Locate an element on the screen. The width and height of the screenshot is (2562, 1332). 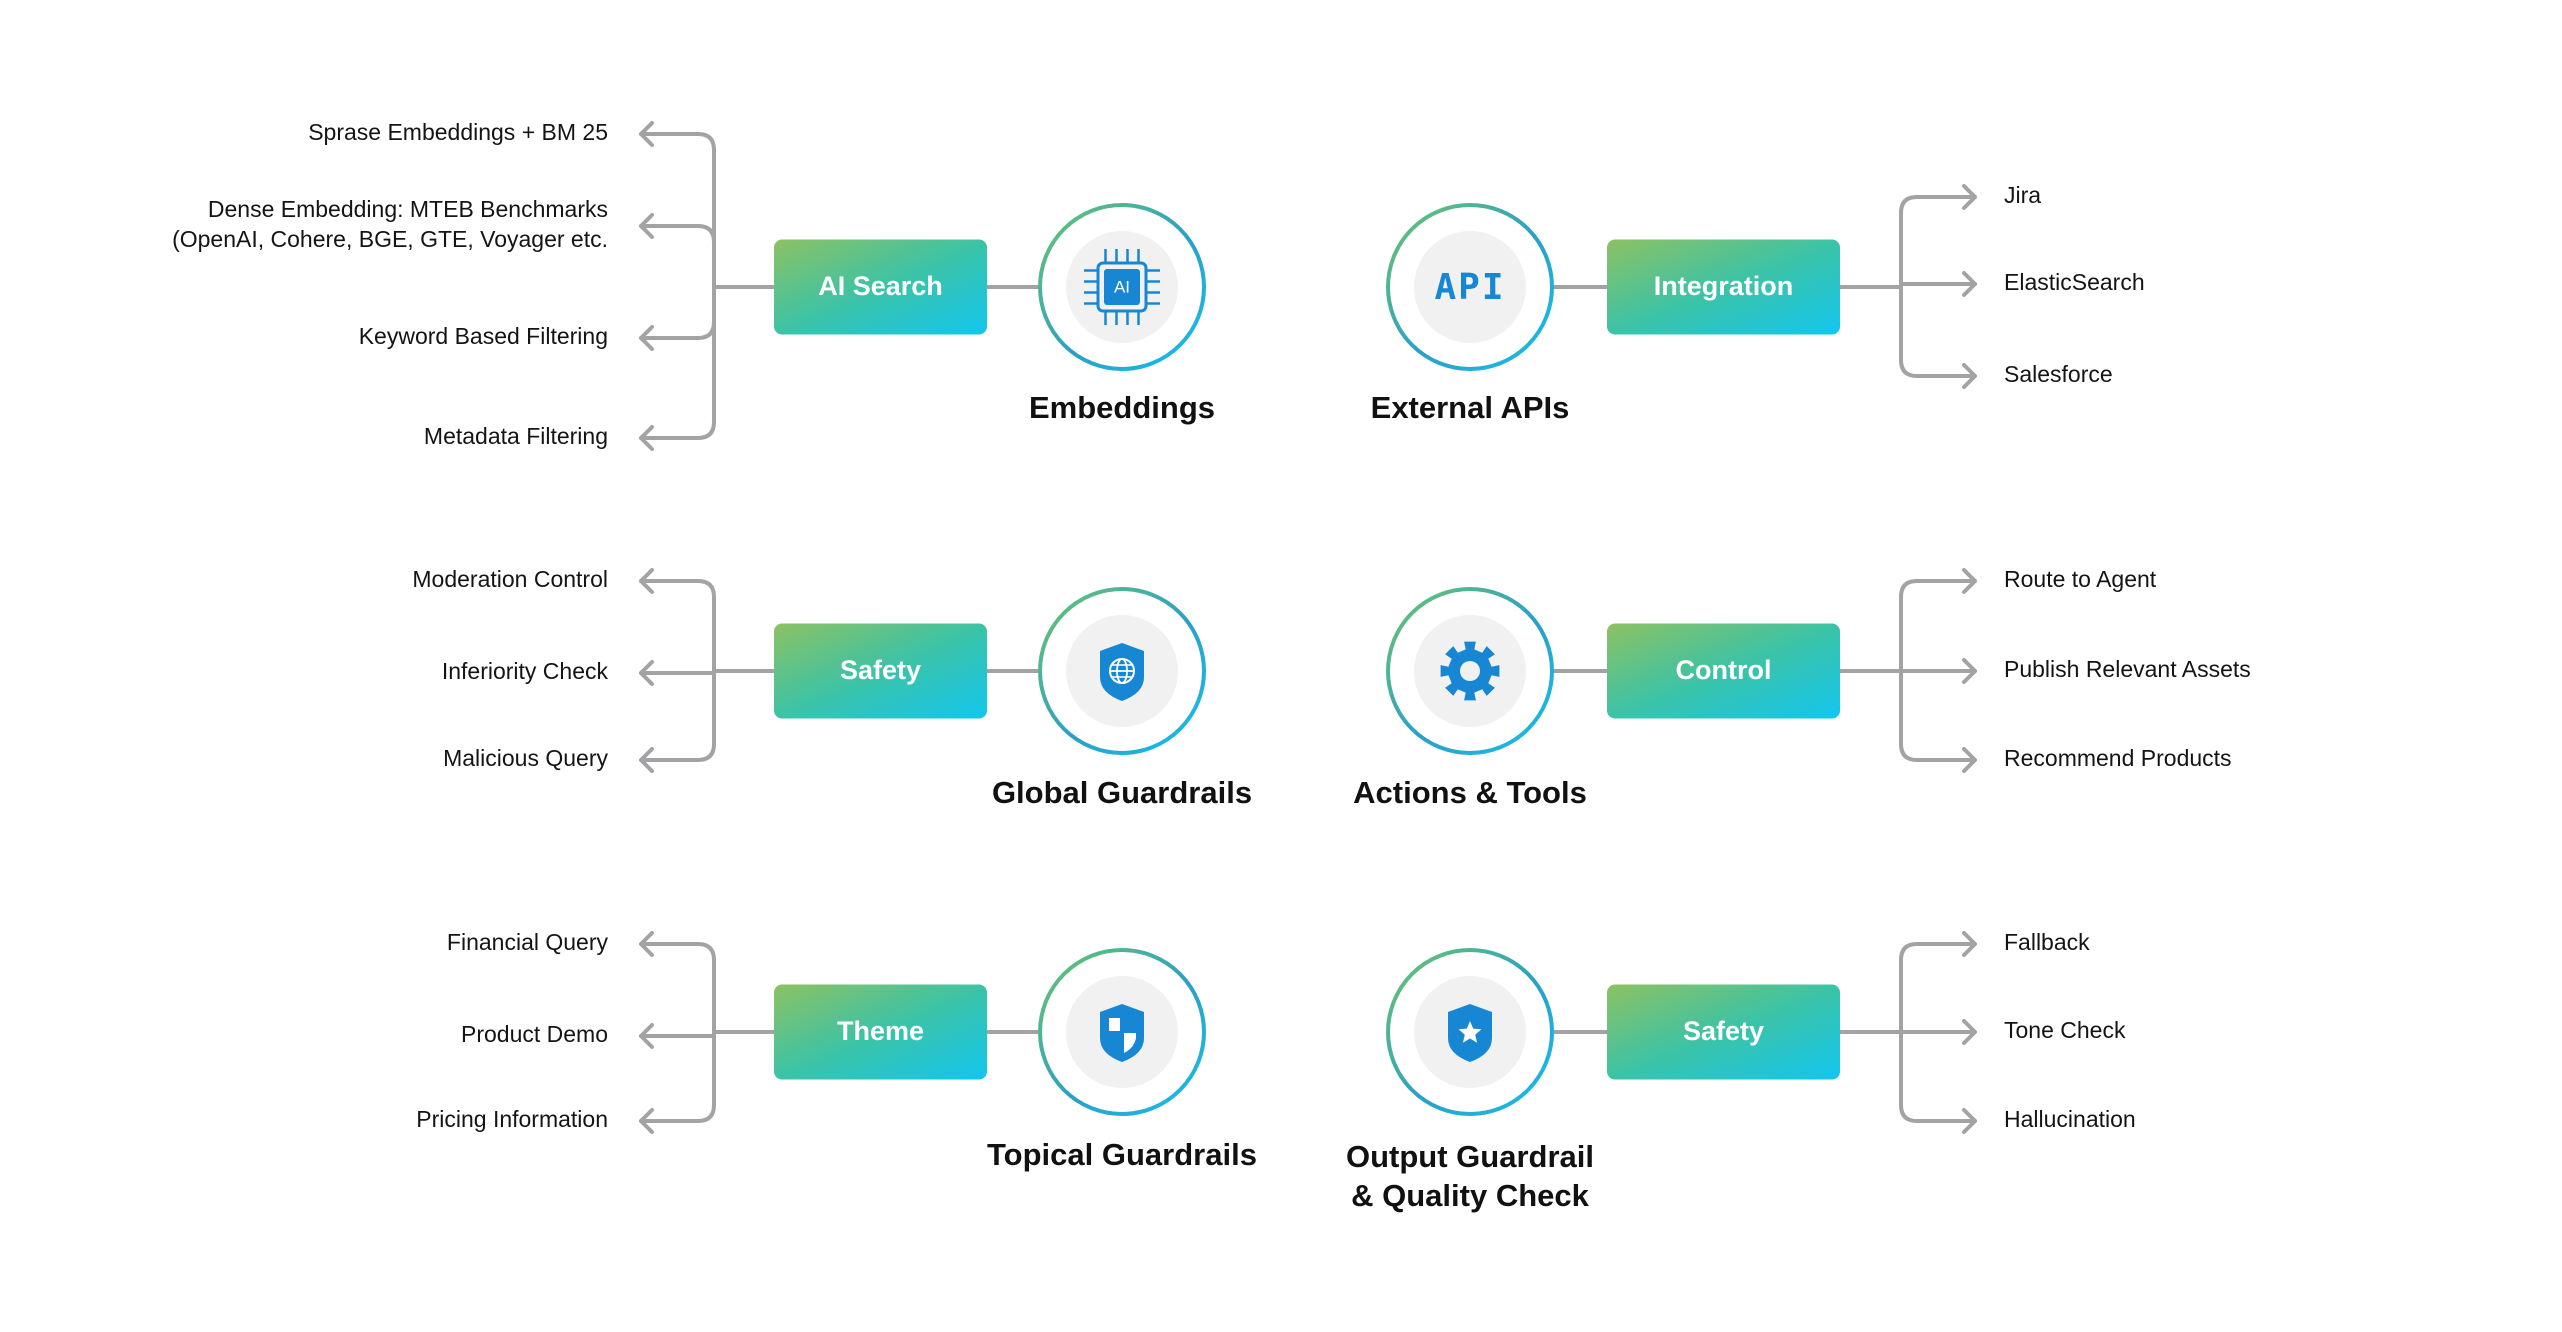
node-circle: AI is located at coordinates (1122, 287).